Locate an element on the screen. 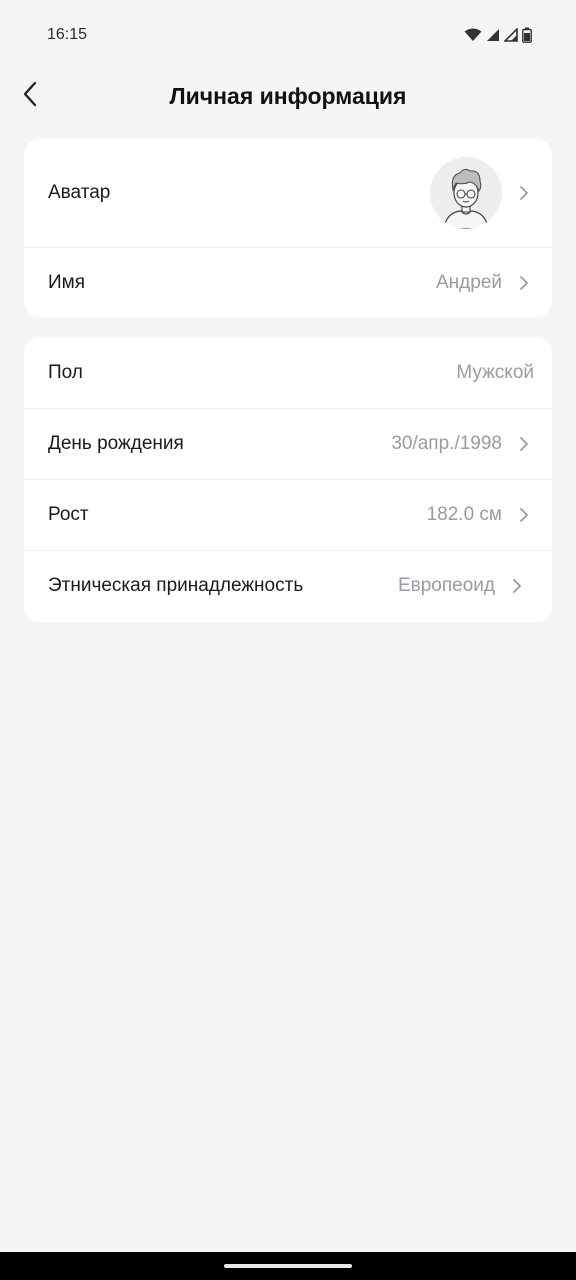 This screenshot has width=576, height=1280. row-label: Рост is located at coordinates (68, 514).